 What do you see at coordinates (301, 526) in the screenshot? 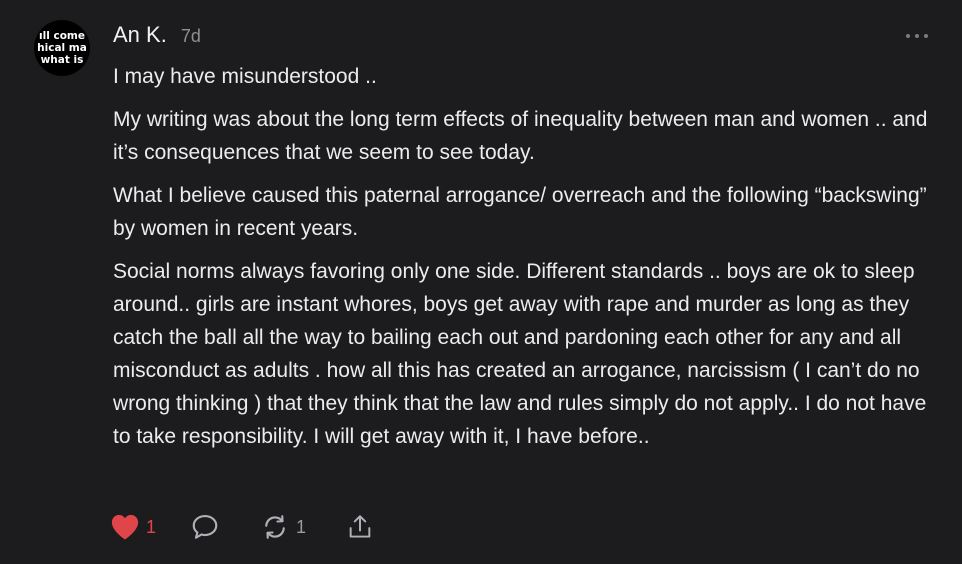
I see `restack-count: 1` at bounding box center [301, 526].